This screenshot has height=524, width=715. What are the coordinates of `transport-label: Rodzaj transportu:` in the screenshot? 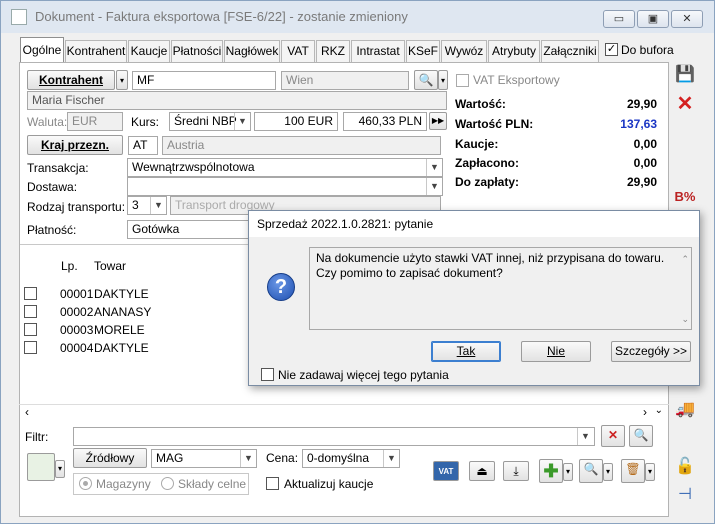 It's located at (76, 207).